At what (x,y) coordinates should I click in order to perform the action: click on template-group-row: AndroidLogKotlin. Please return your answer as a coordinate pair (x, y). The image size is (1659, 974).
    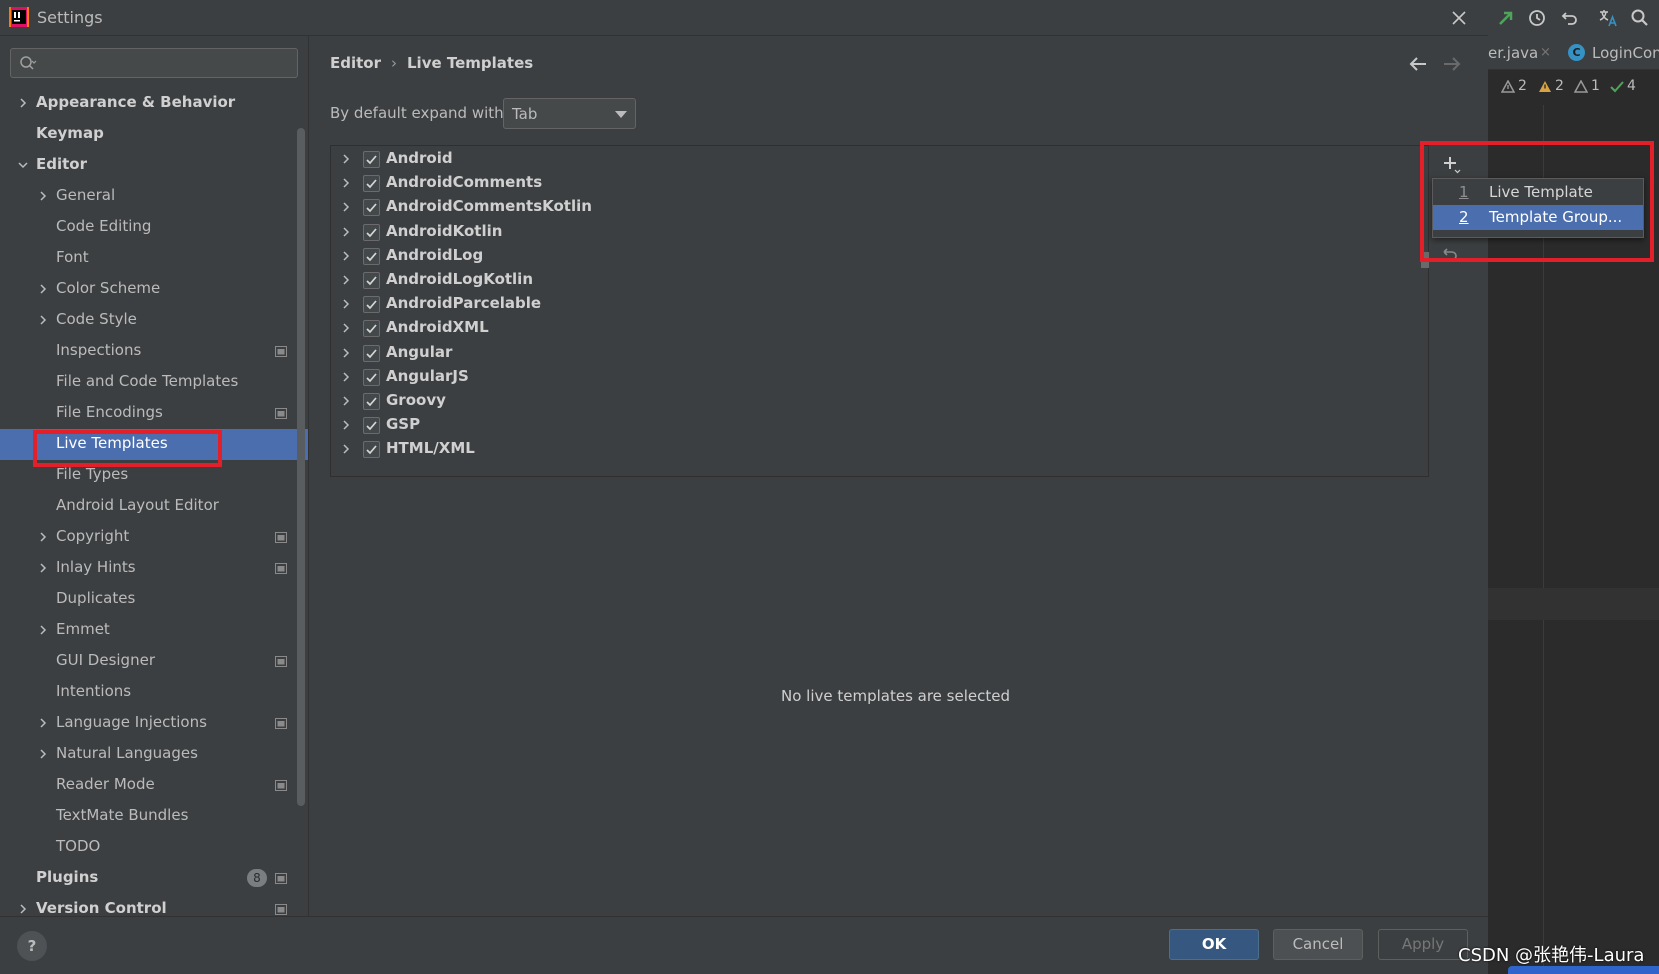
    Looking at the image, I should click on (881, 280).